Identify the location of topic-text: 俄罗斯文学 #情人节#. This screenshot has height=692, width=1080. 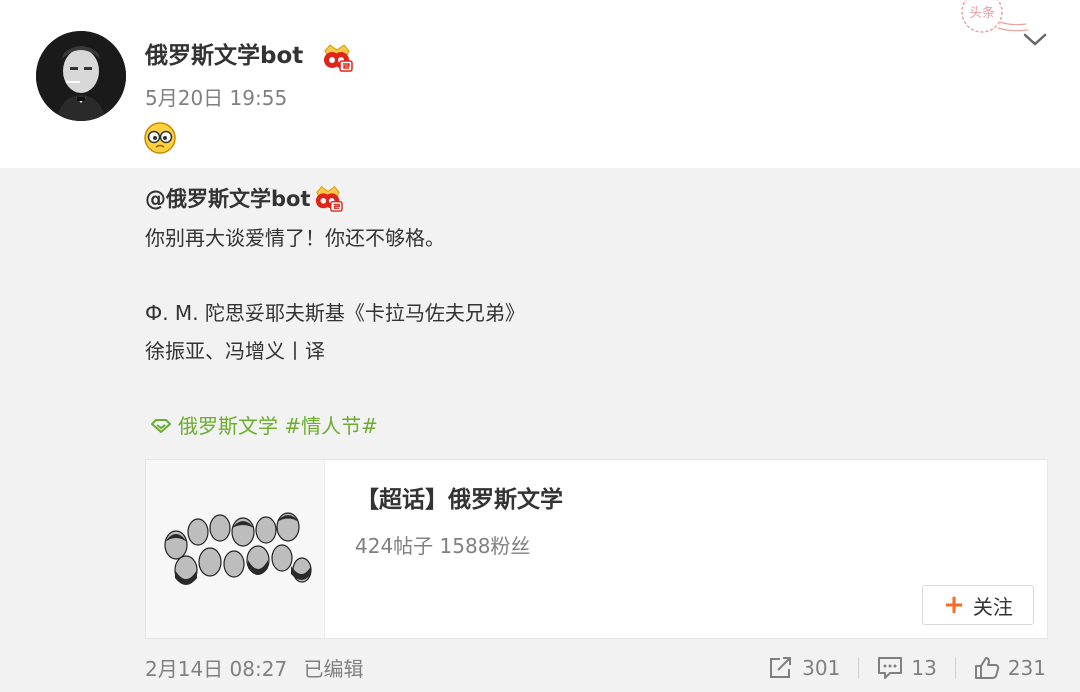
(278, 426).